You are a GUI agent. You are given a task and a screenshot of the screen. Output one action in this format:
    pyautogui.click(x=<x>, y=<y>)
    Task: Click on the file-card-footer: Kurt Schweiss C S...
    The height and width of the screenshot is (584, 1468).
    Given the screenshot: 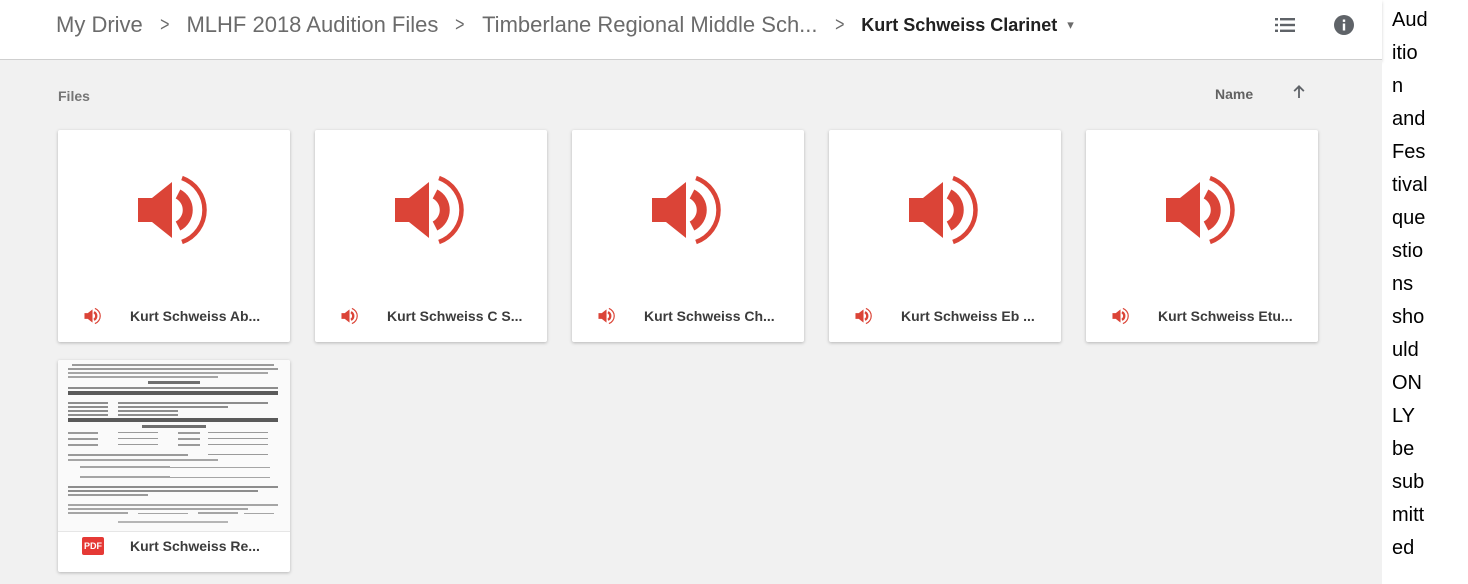 What is the action you would take?
    pyautogui.click(x=431, y=316)
    